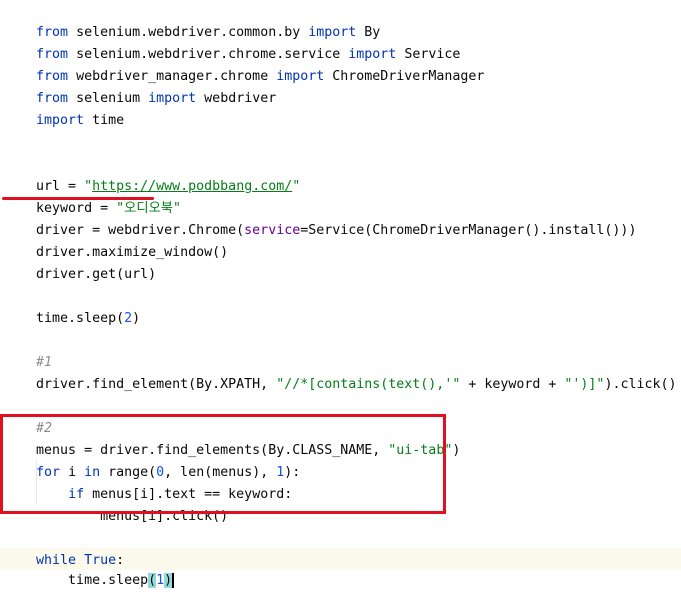 Image resolution: width=681 pixels, height=614 pixels. What do you see at coordinates (104, 120) in the screenshot?
I see `code-token: time` at bounding box center [104, 120].